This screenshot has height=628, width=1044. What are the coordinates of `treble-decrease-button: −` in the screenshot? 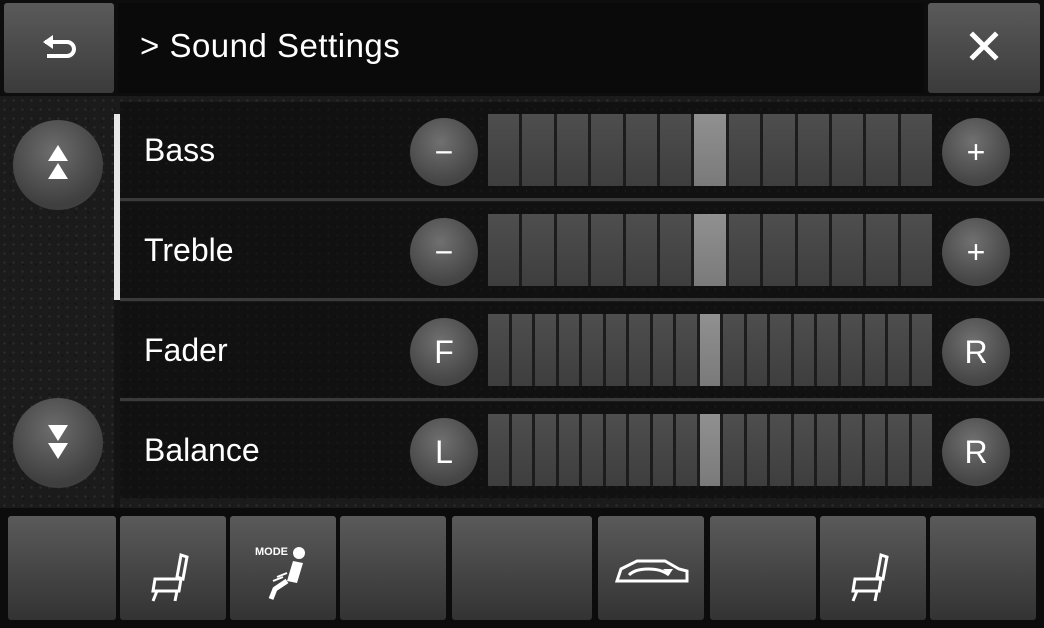 It's located at (444, 252).